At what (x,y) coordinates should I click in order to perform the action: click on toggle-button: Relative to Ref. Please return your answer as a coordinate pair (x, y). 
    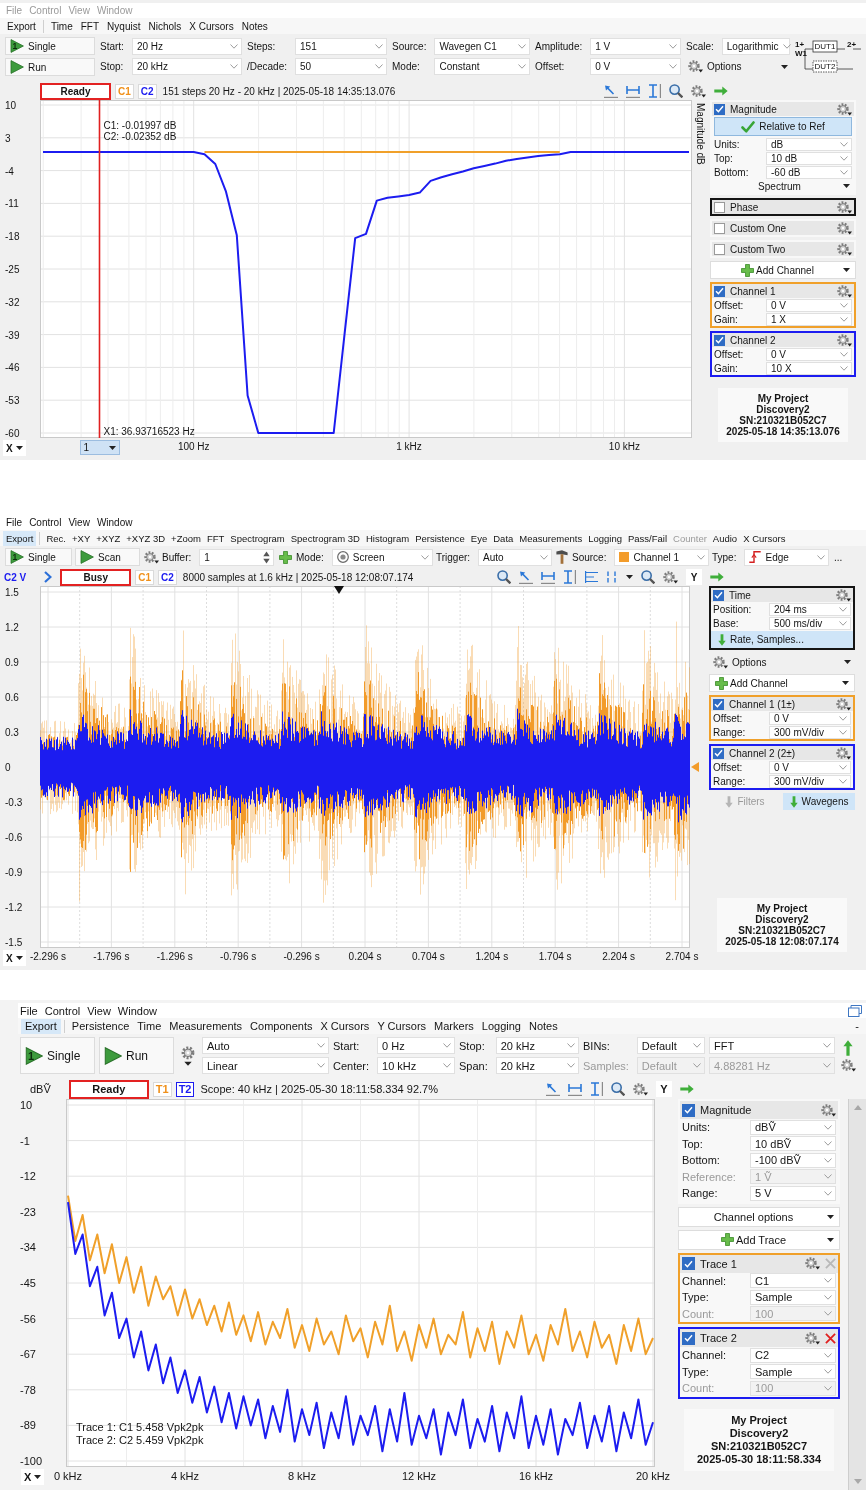
    Looking at the image, I should click on (783, 126).